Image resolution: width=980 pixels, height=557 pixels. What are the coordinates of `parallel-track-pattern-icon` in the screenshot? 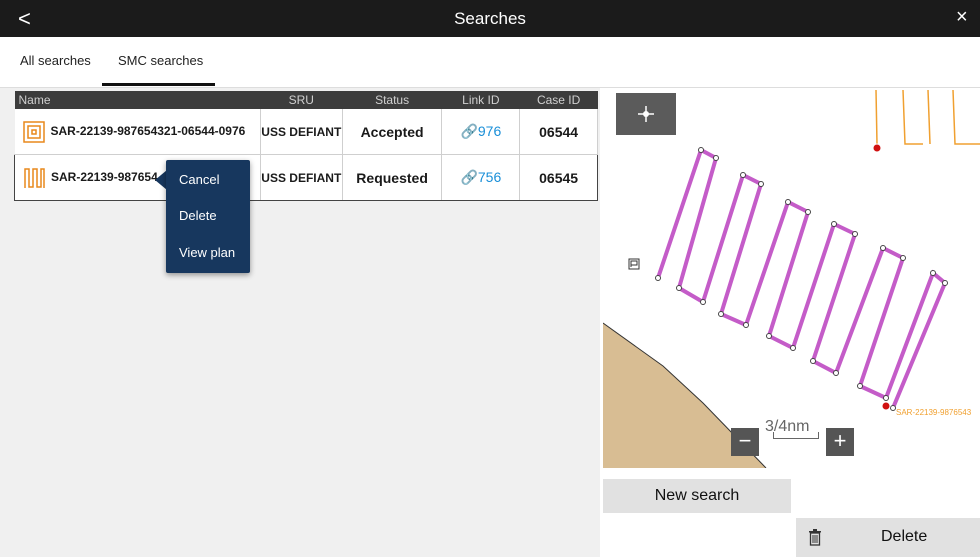 It's located at (34, 178).